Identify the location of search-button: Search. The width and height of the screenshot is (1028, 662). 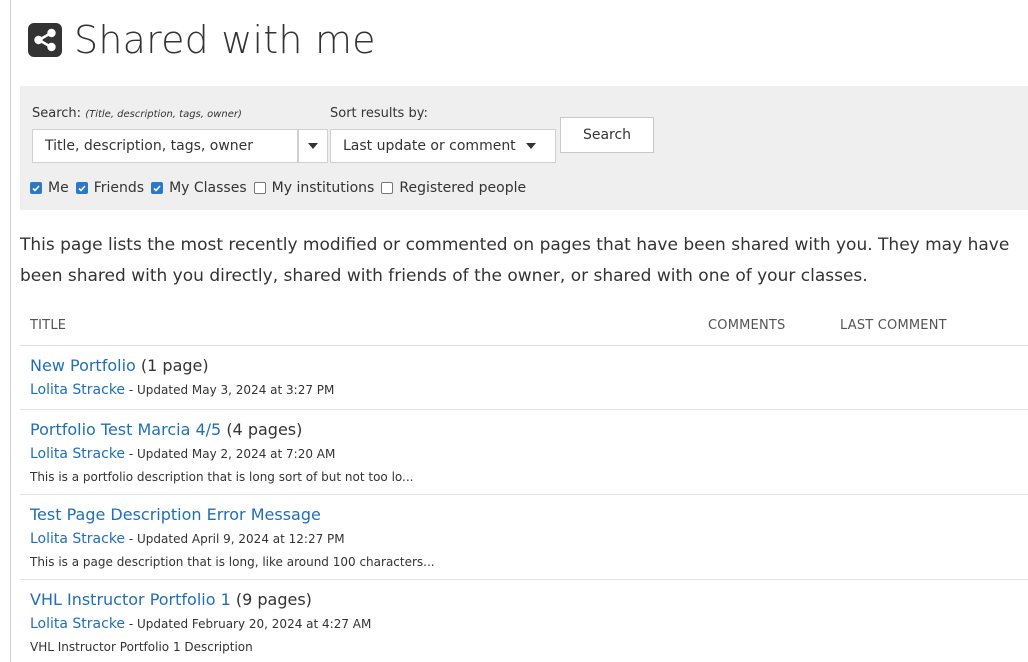
(607, 135).